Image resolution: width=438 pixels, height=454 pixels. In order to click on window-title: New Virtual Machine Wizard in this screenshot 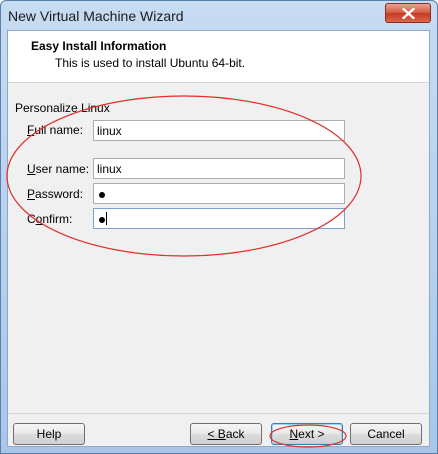, I will do `click(96, 16)`.